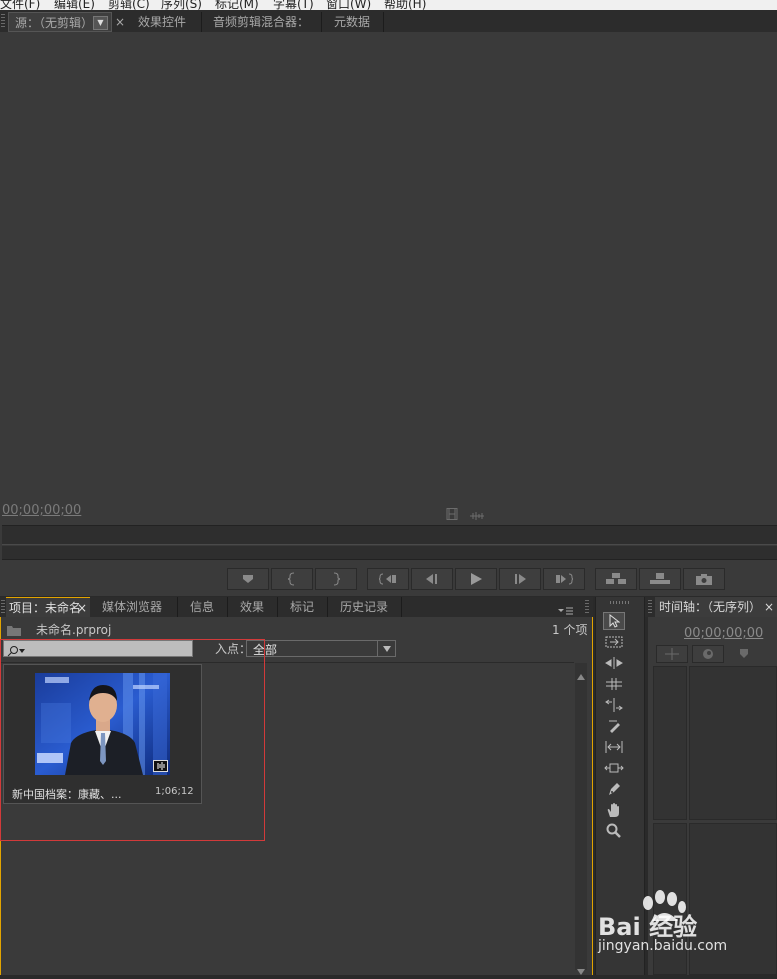  What do you see at coordinates (120, 22) in the screenshot?
I see `tab-source-close-icon: ×` at bounding box center [120, 22].